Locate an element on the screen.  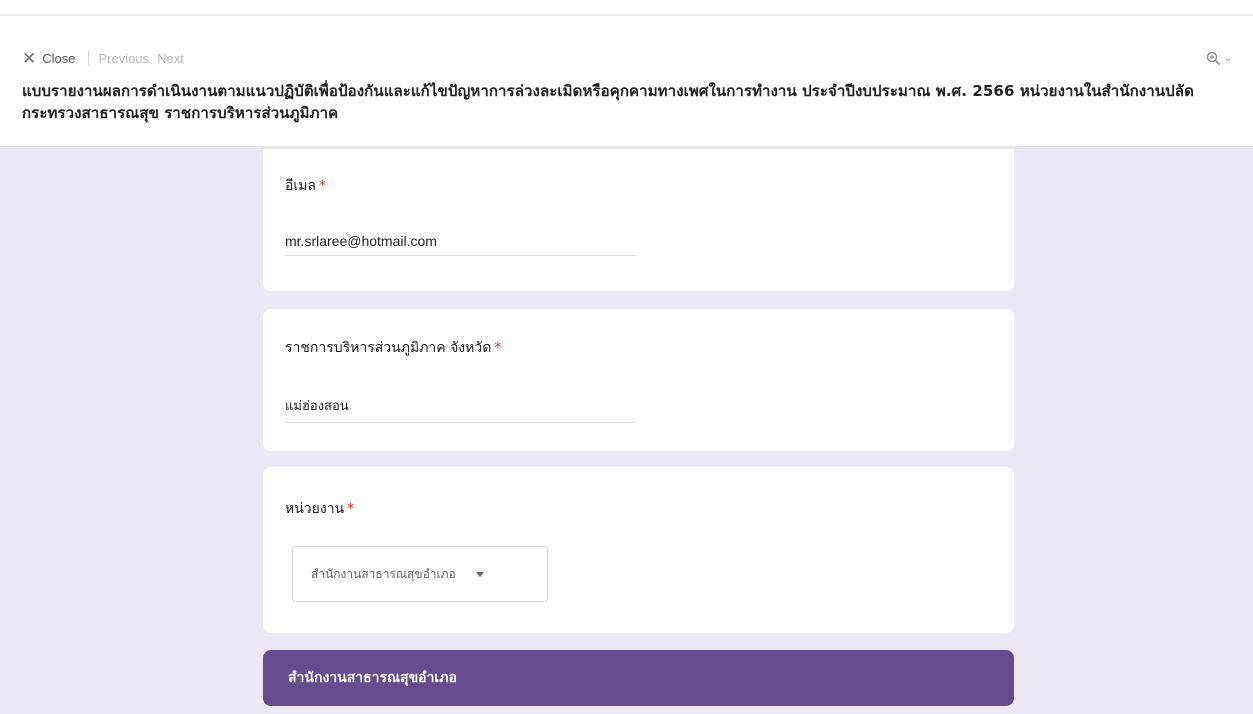
toolbar: ✕ Close Previous Next ⌄ is located at coordinates (627, 58).